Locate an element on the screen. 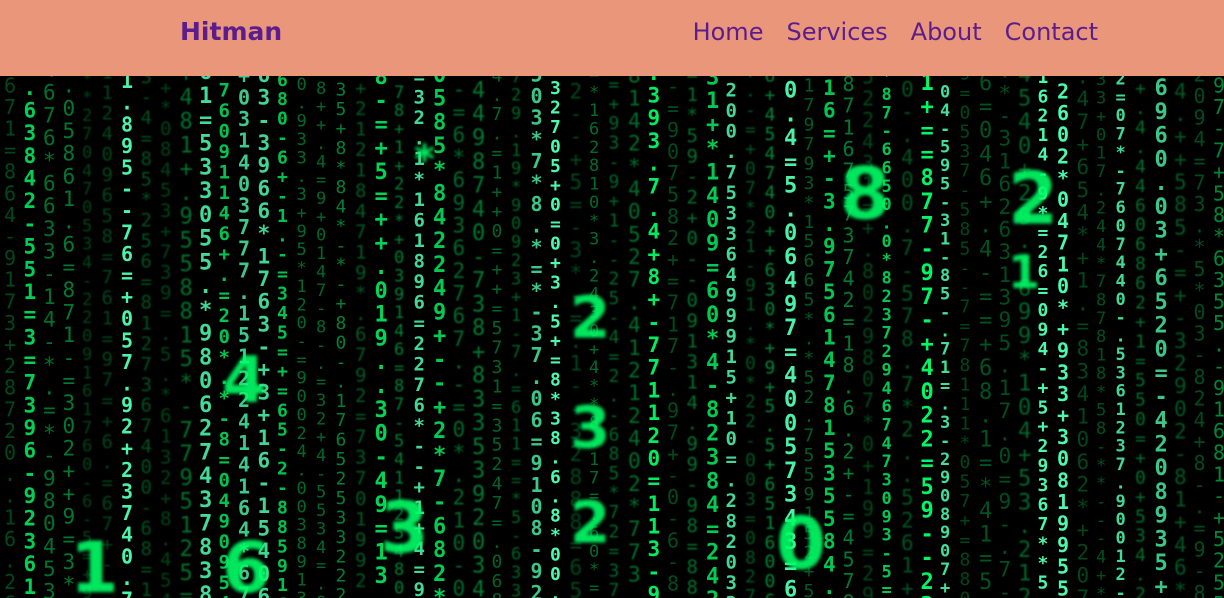 The height and width of the screenshot is (598, 1224). rain-column: 8142*40527.41212402*773. is located at coordinates (634, 337).